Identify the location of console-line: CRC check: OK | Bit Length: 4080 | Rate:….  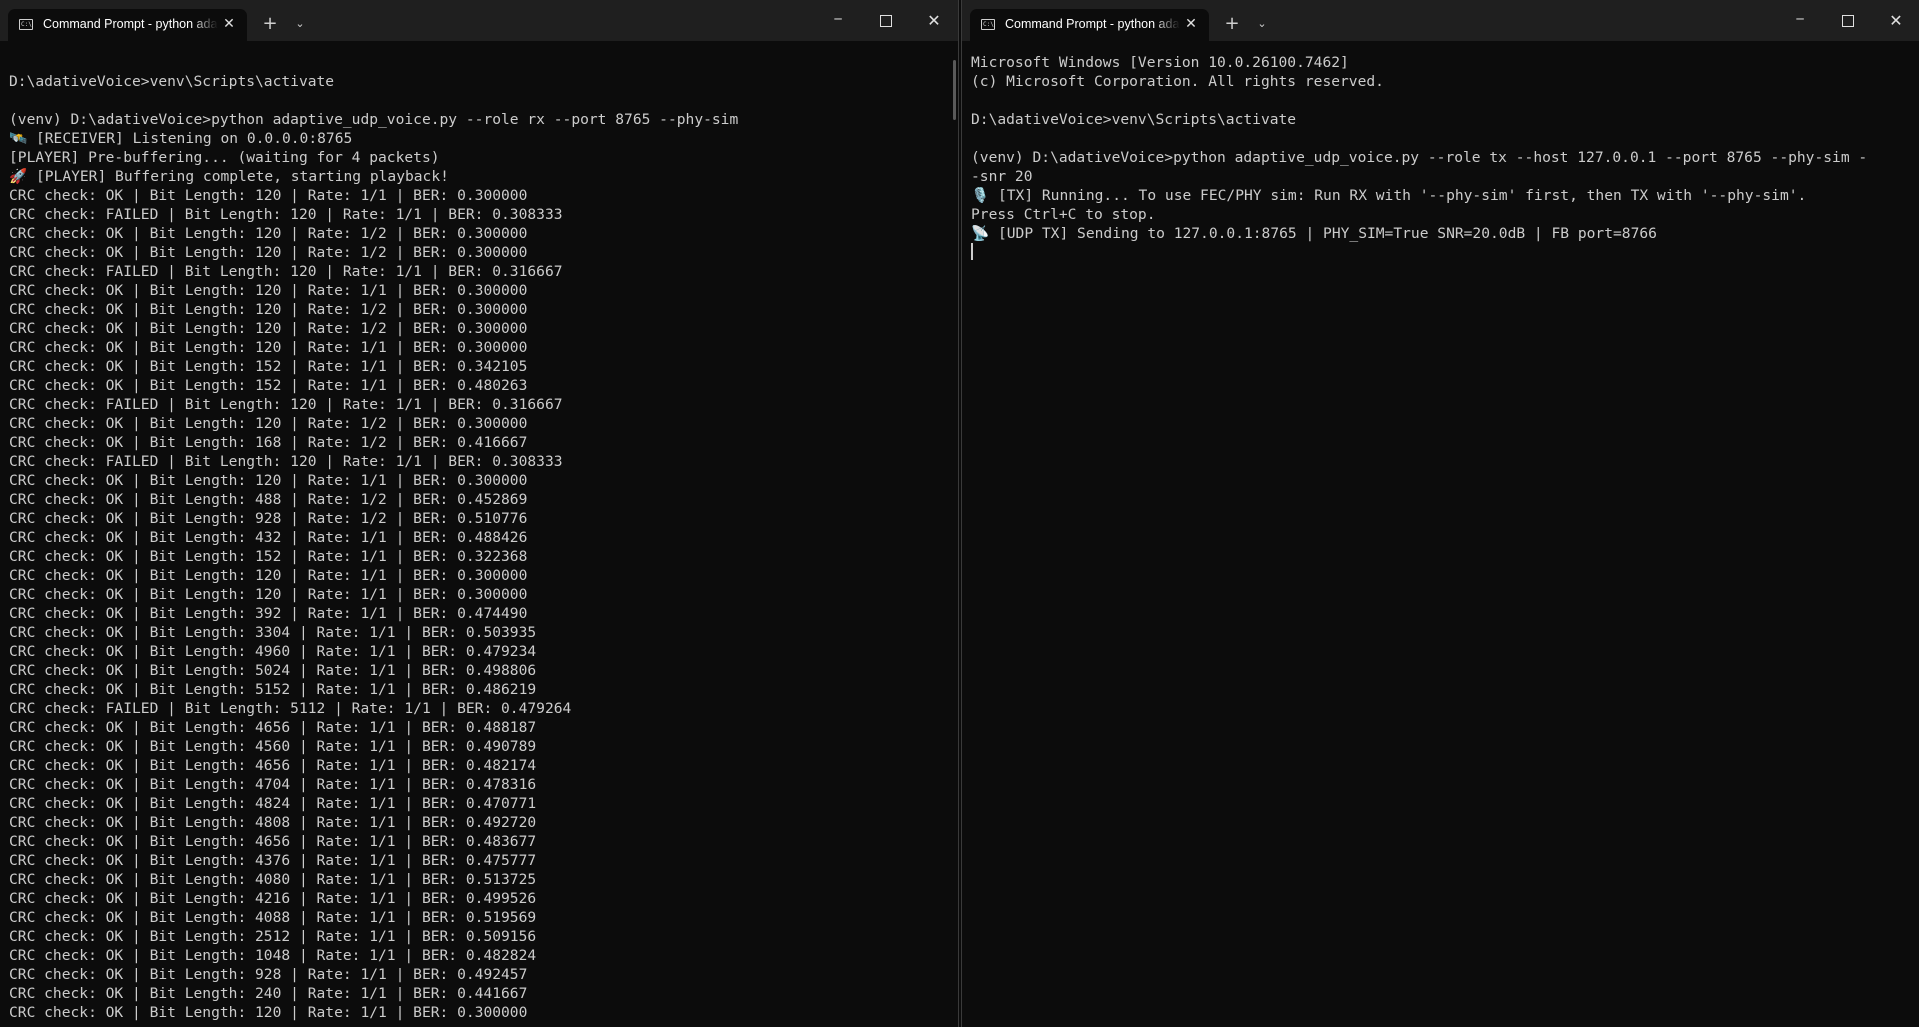
(479, 879).